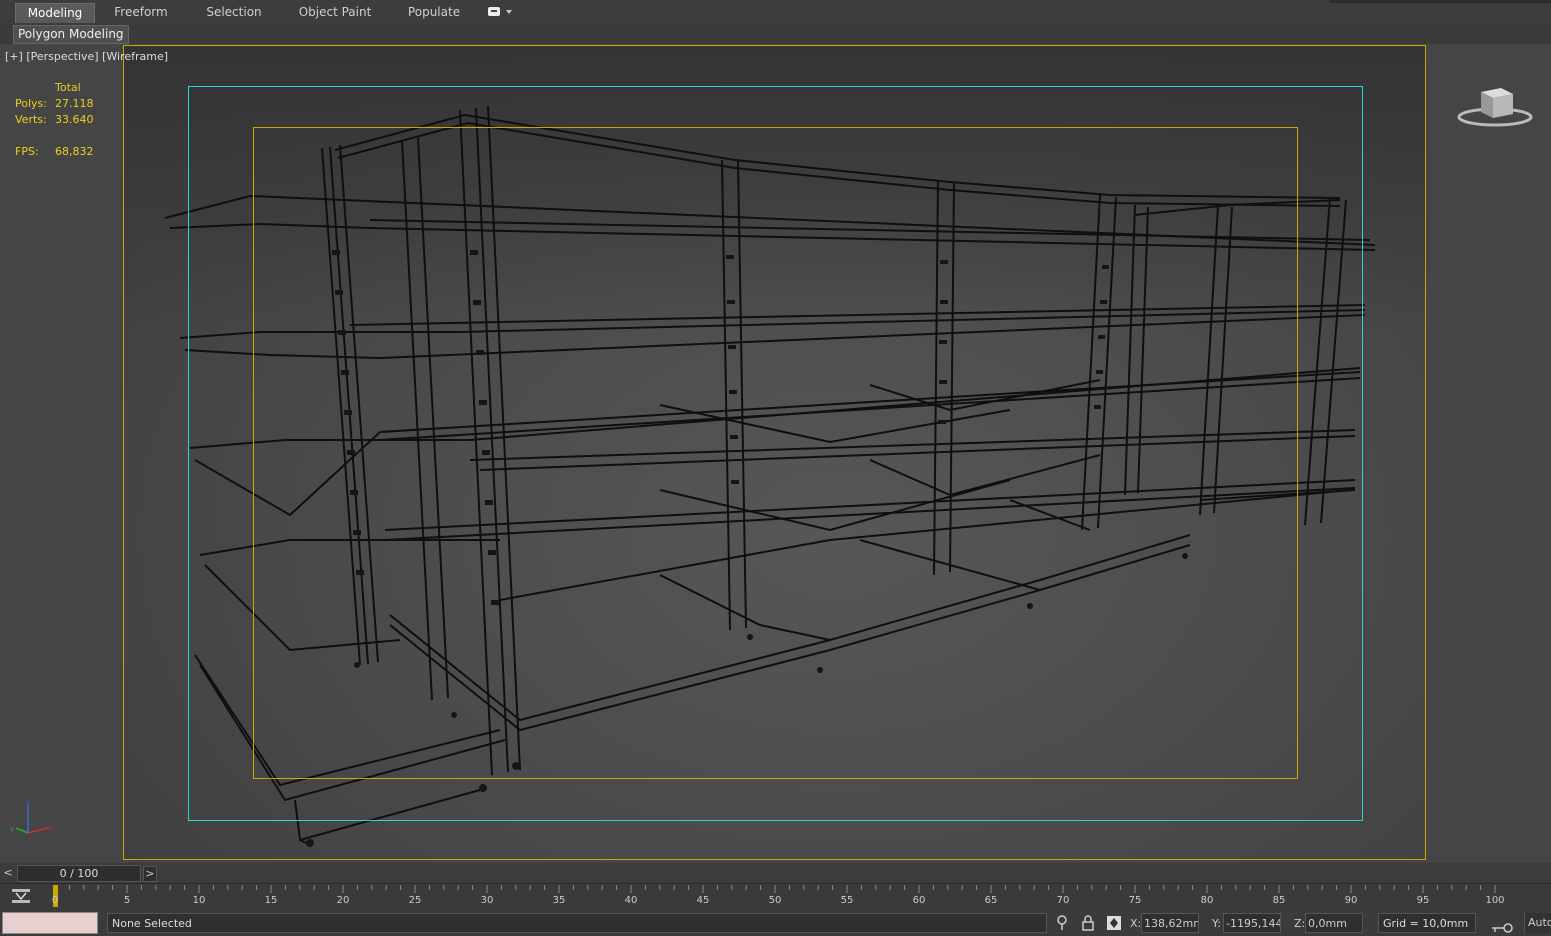 Image resolution: width=1551 pixels, height=936 pixels. What do you see at coordinates (271, 900) in the screenshot?
I see `trackbar-tick-label: 15` at bounding box center [271, 900].